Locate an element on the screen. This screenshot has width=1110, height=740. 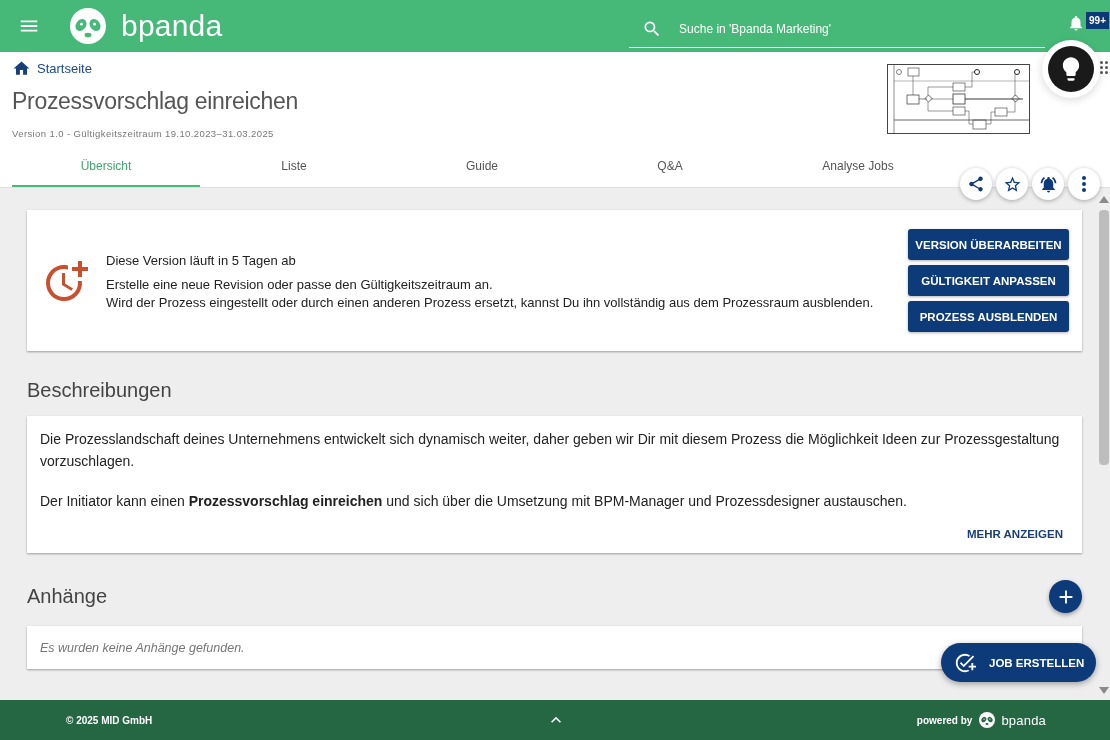
description-paragraph: Die Prozesslandschaft deines Unternehmens entwickelt sich dynamisch weiter, daher geben wir Dir mit diesem Prozess die Möglichkeit Ideen zur Prozessgestaltung vorzuschlagen. is located at coordinates (550, 450).